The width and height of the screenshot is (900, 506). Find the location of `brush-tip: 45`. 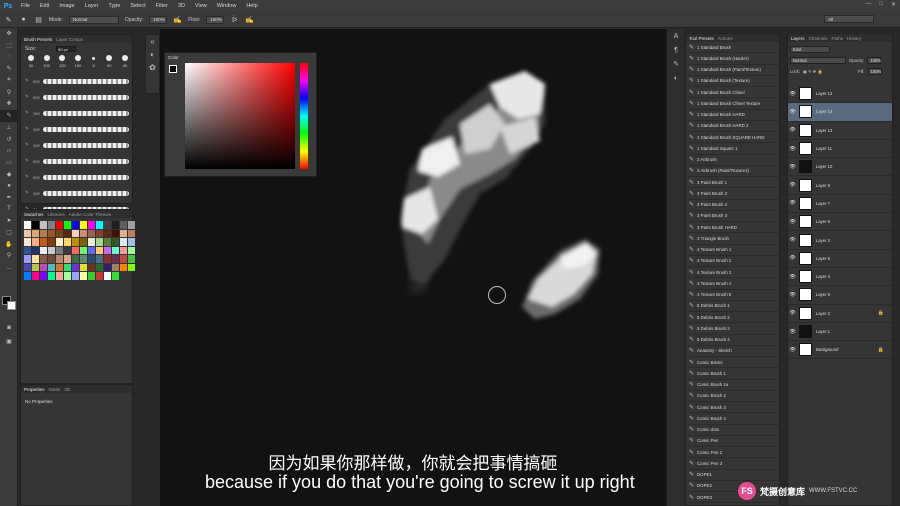

brush-tip: 45 is located at coordinates (125, 61).